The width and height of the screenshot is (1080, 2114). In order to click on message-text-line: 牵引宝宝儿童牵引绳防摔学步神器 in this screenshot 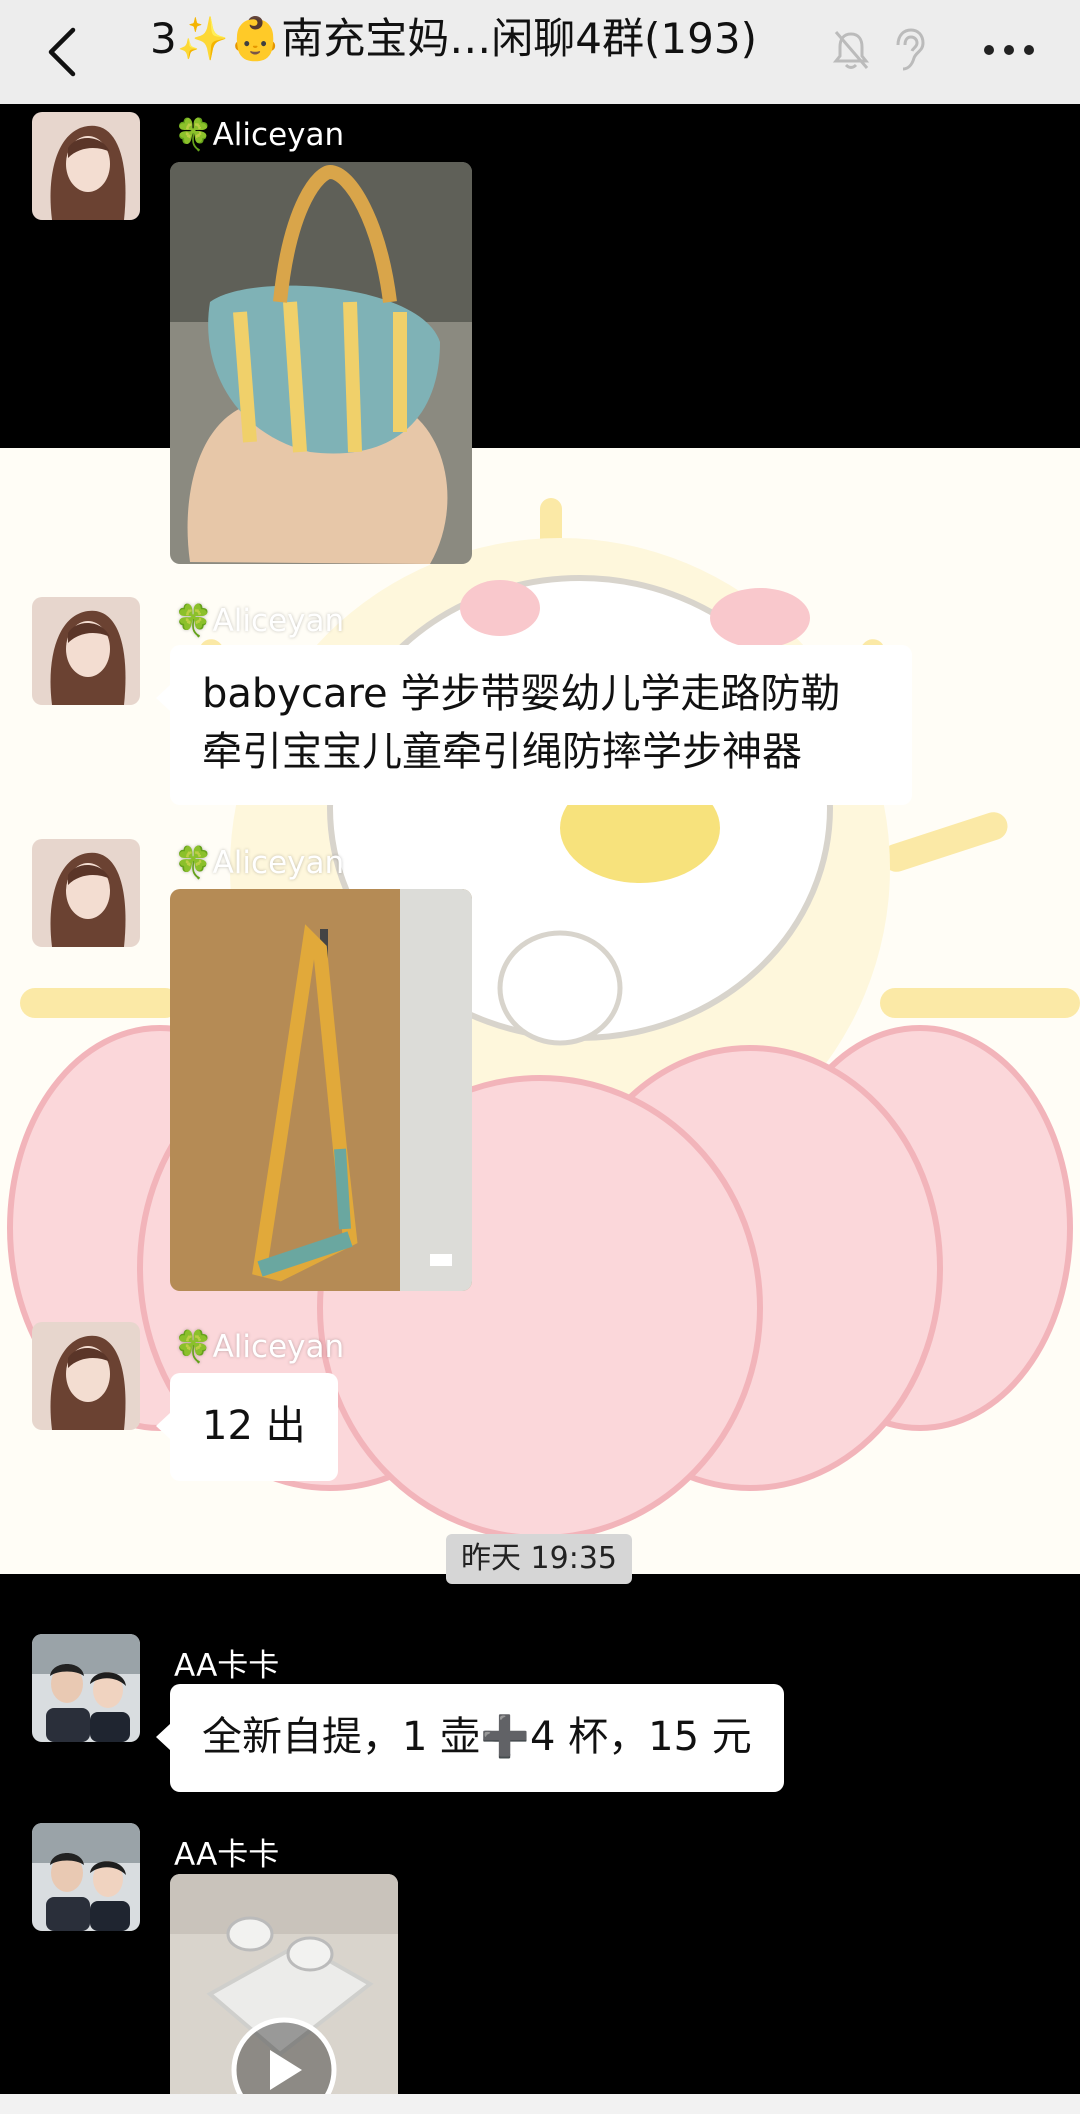, I will do `click(502, 752)`.